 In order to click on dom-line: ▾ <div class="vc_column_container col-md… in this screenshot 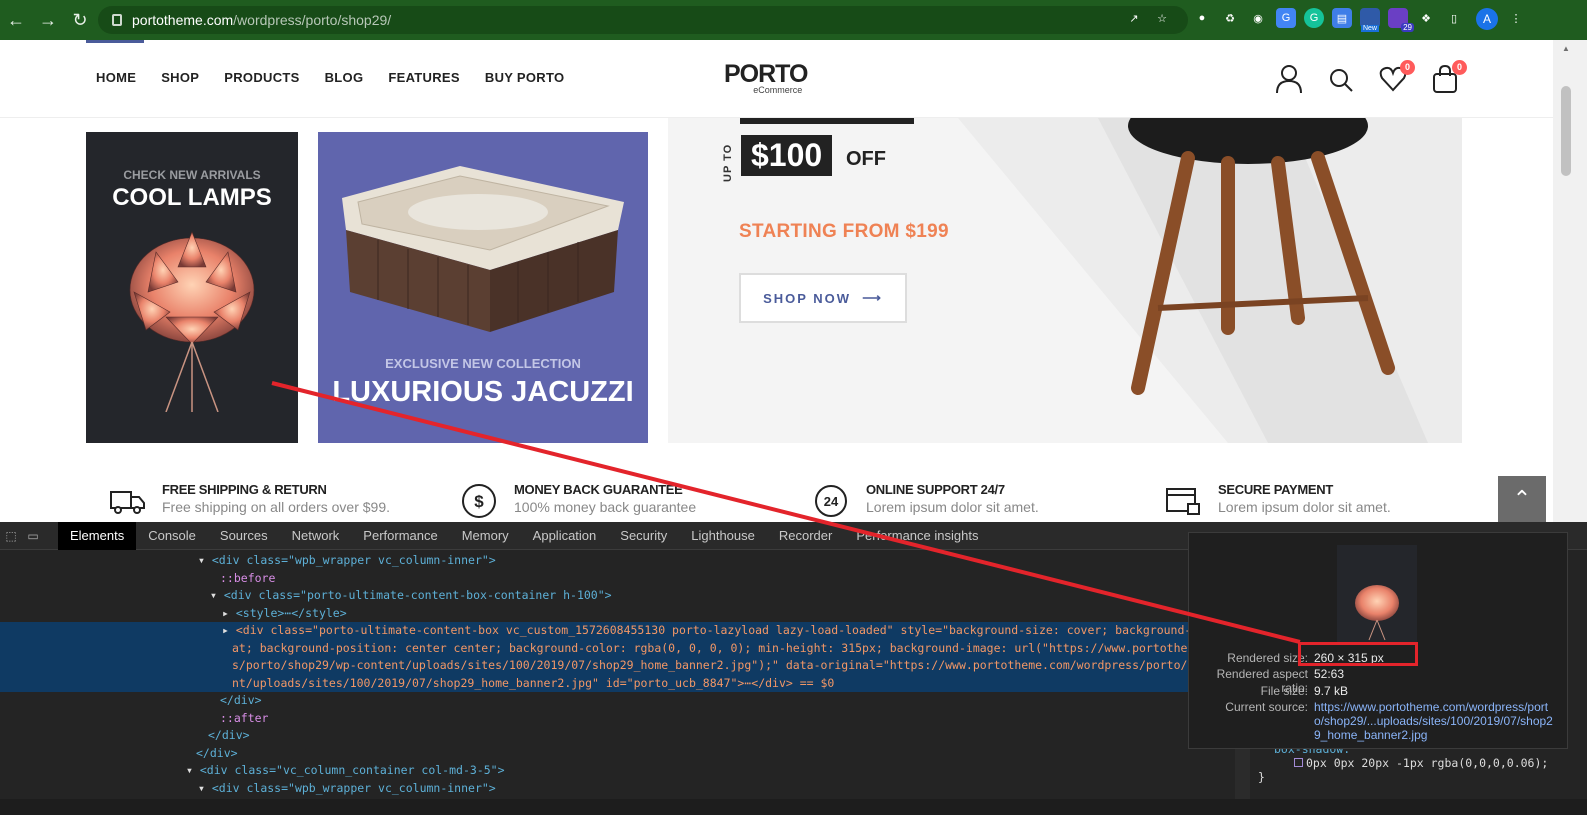, I will do `click(625, 771)`.